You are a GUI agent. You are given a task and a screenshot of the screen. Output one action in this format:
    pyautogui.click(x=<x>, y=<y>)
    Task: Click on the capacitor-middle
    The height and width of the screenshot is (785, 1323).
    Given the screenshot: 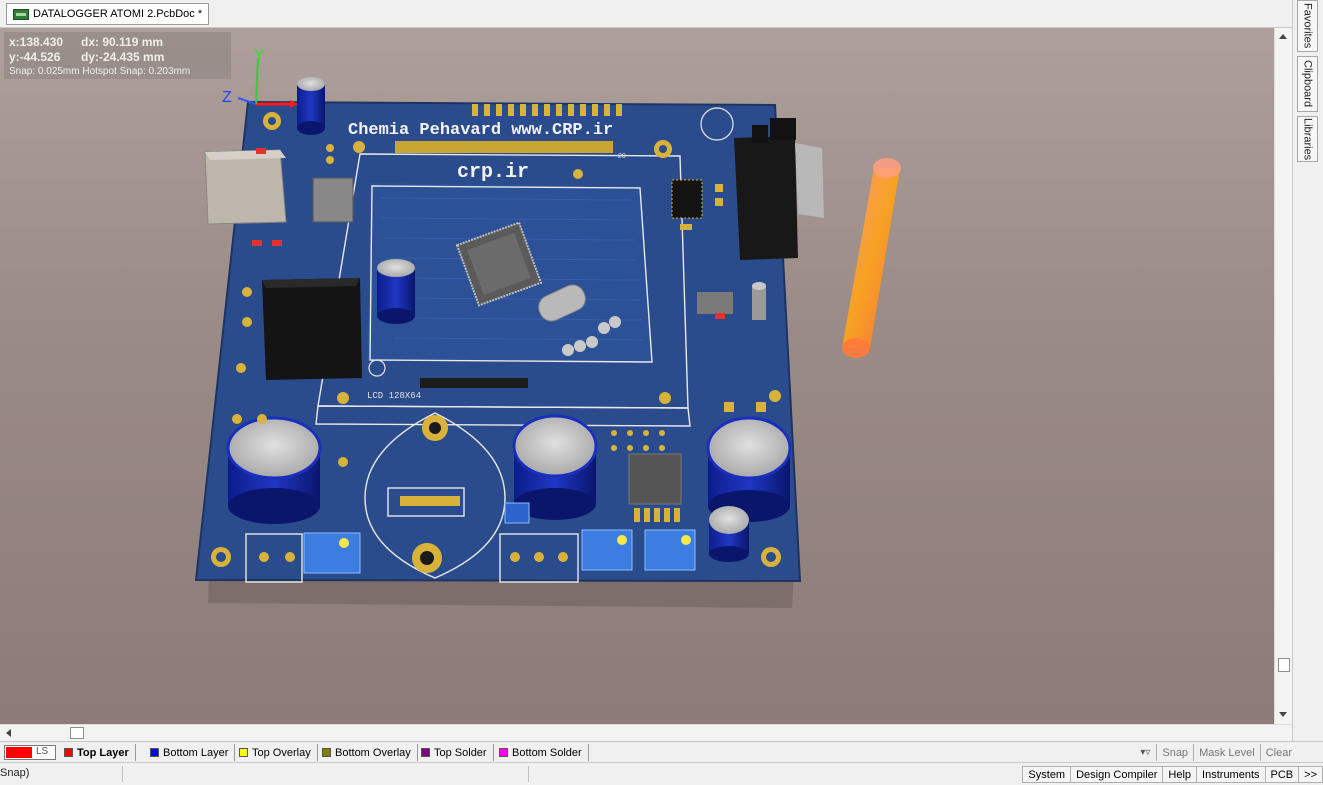 What is the action you would take?
    pyautogui.click(x=396, y=291)
    